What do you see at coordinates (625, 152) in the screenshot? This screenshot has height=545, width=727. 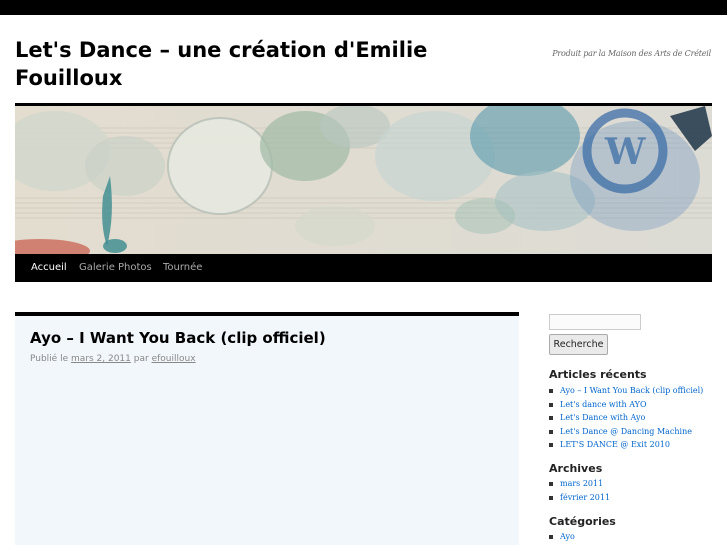 I see `svg-text: W` at bounding box center [625, 152].